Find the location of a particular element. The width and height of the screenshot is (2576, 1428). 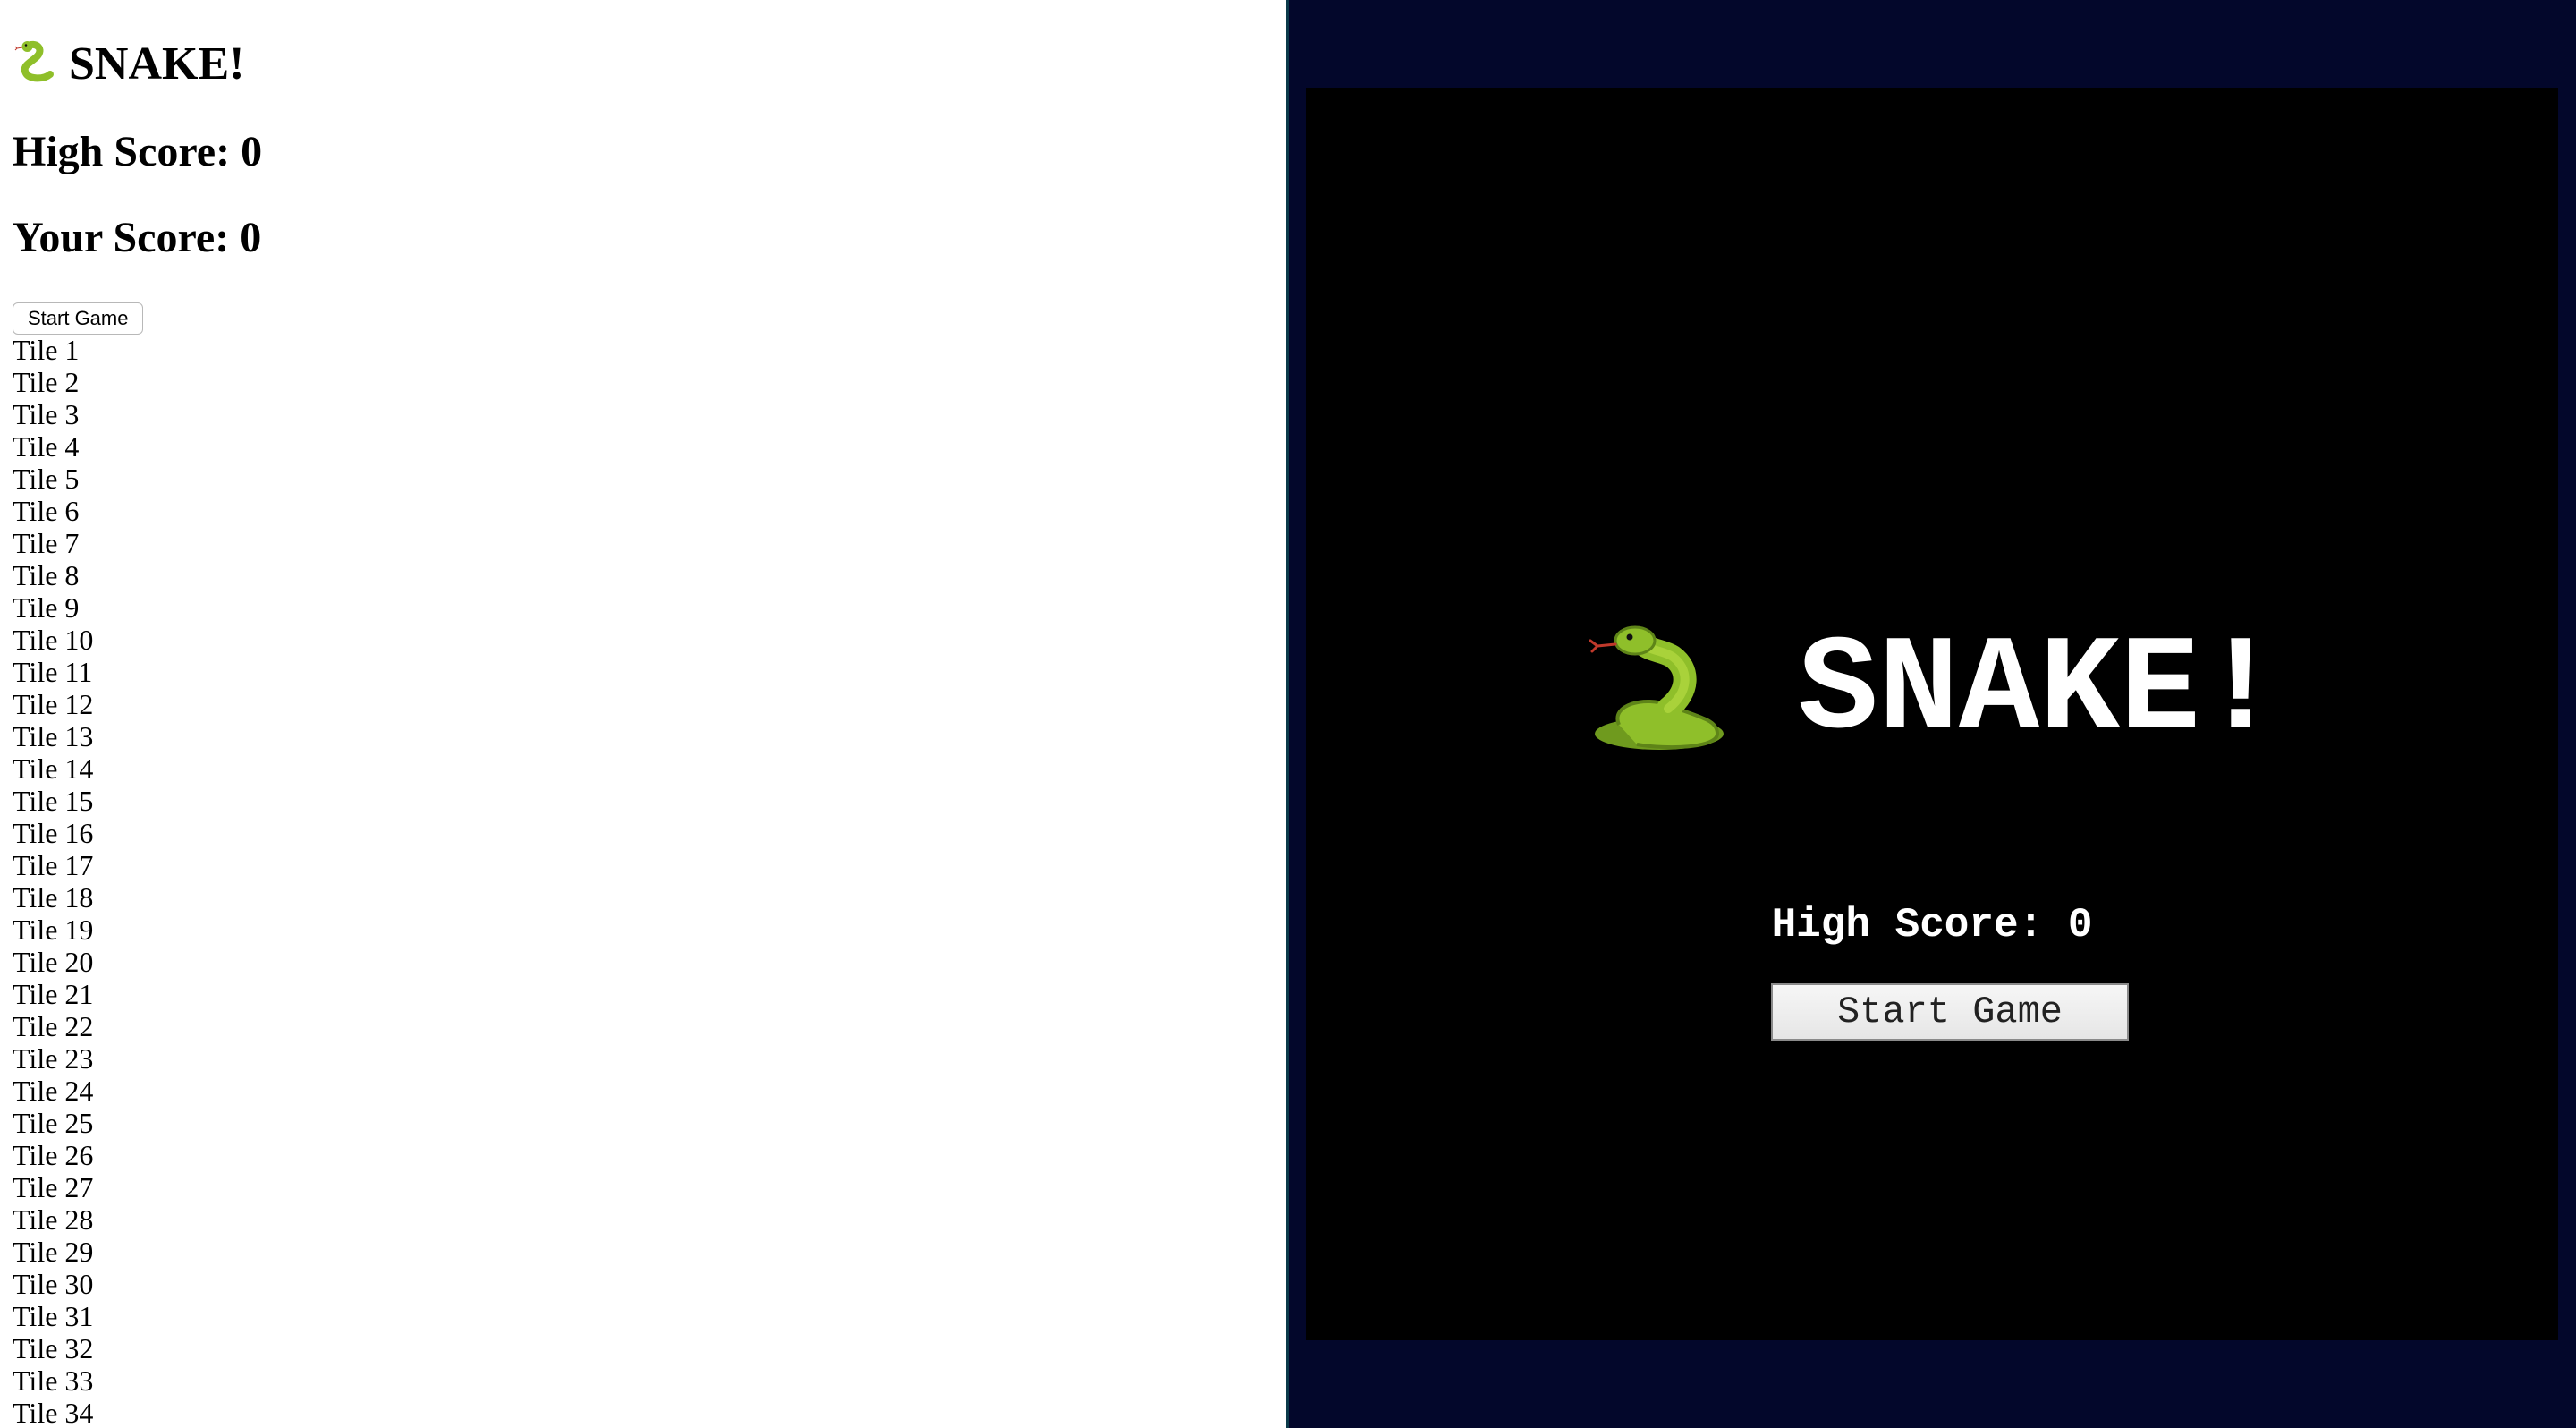

tile: Tile 23 is located at coordinates (53, 1058).